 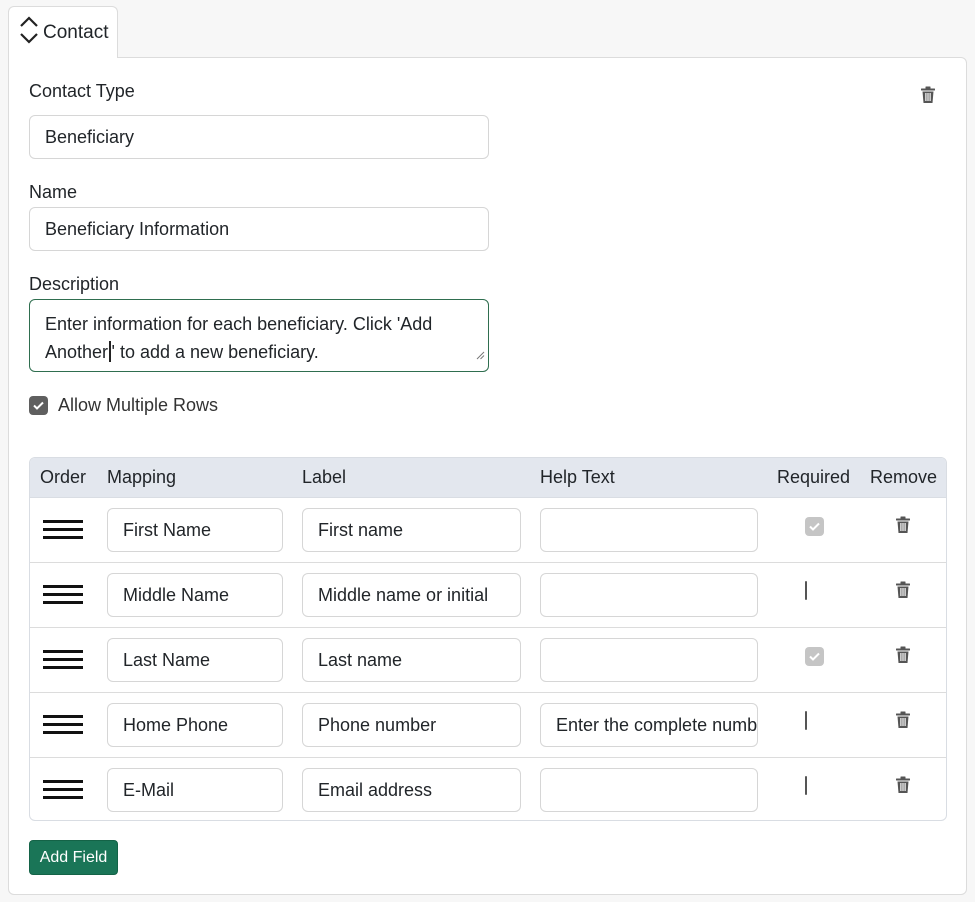 What do you see at coordinates (215, 352) in the screenshot?
I see `description-text-after-cursor: ' to add a new beneficiary.` at bounding box center [215, 352].